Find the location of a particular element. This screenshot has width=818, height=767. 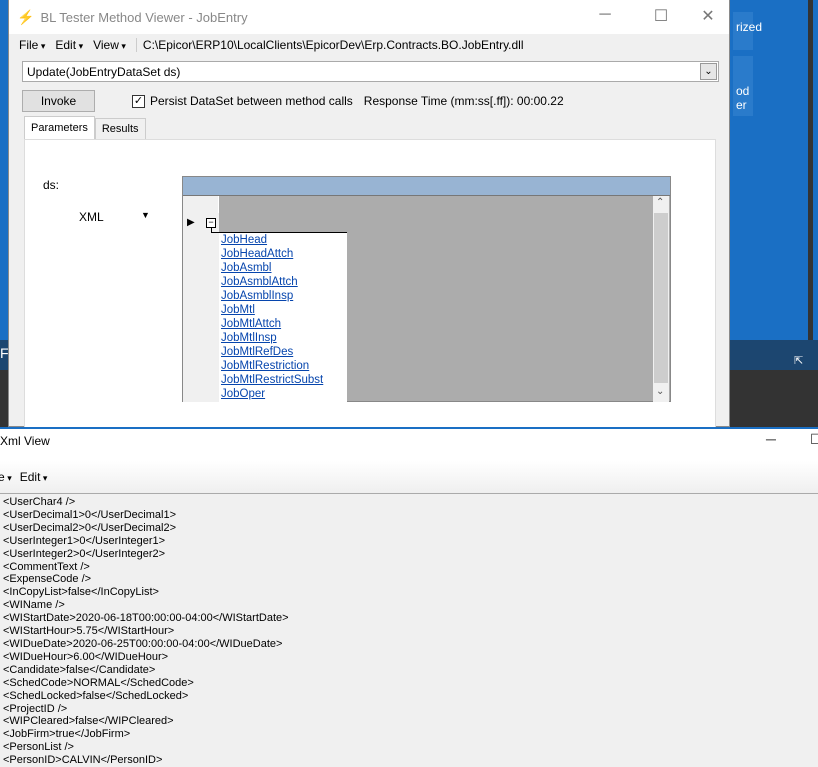

xml-line: <SchedLocked>false</SchedLocked> is located at coordinates (96, 695).